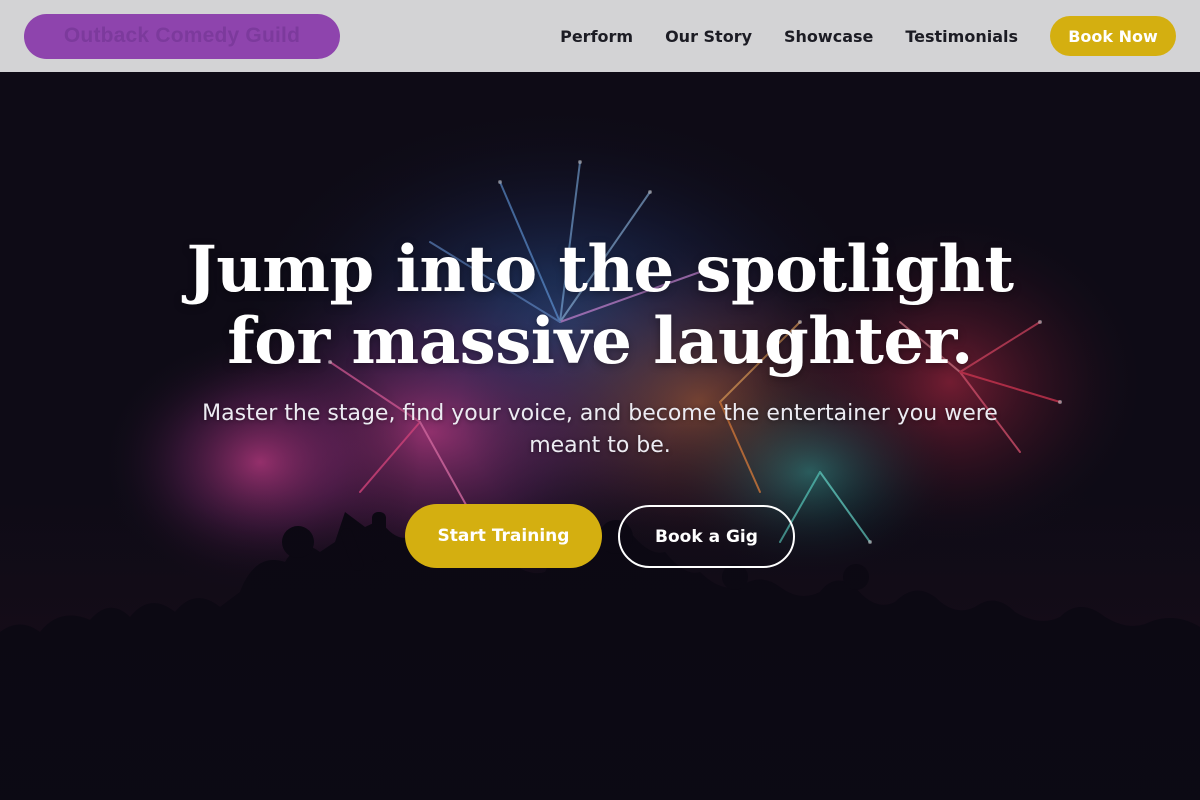 This screenshot has width=1200, height=800. Describe the element at coordinates (600, 341) in the screenshot. I see `hero-title-line-2: for massive laughter.` at that location.